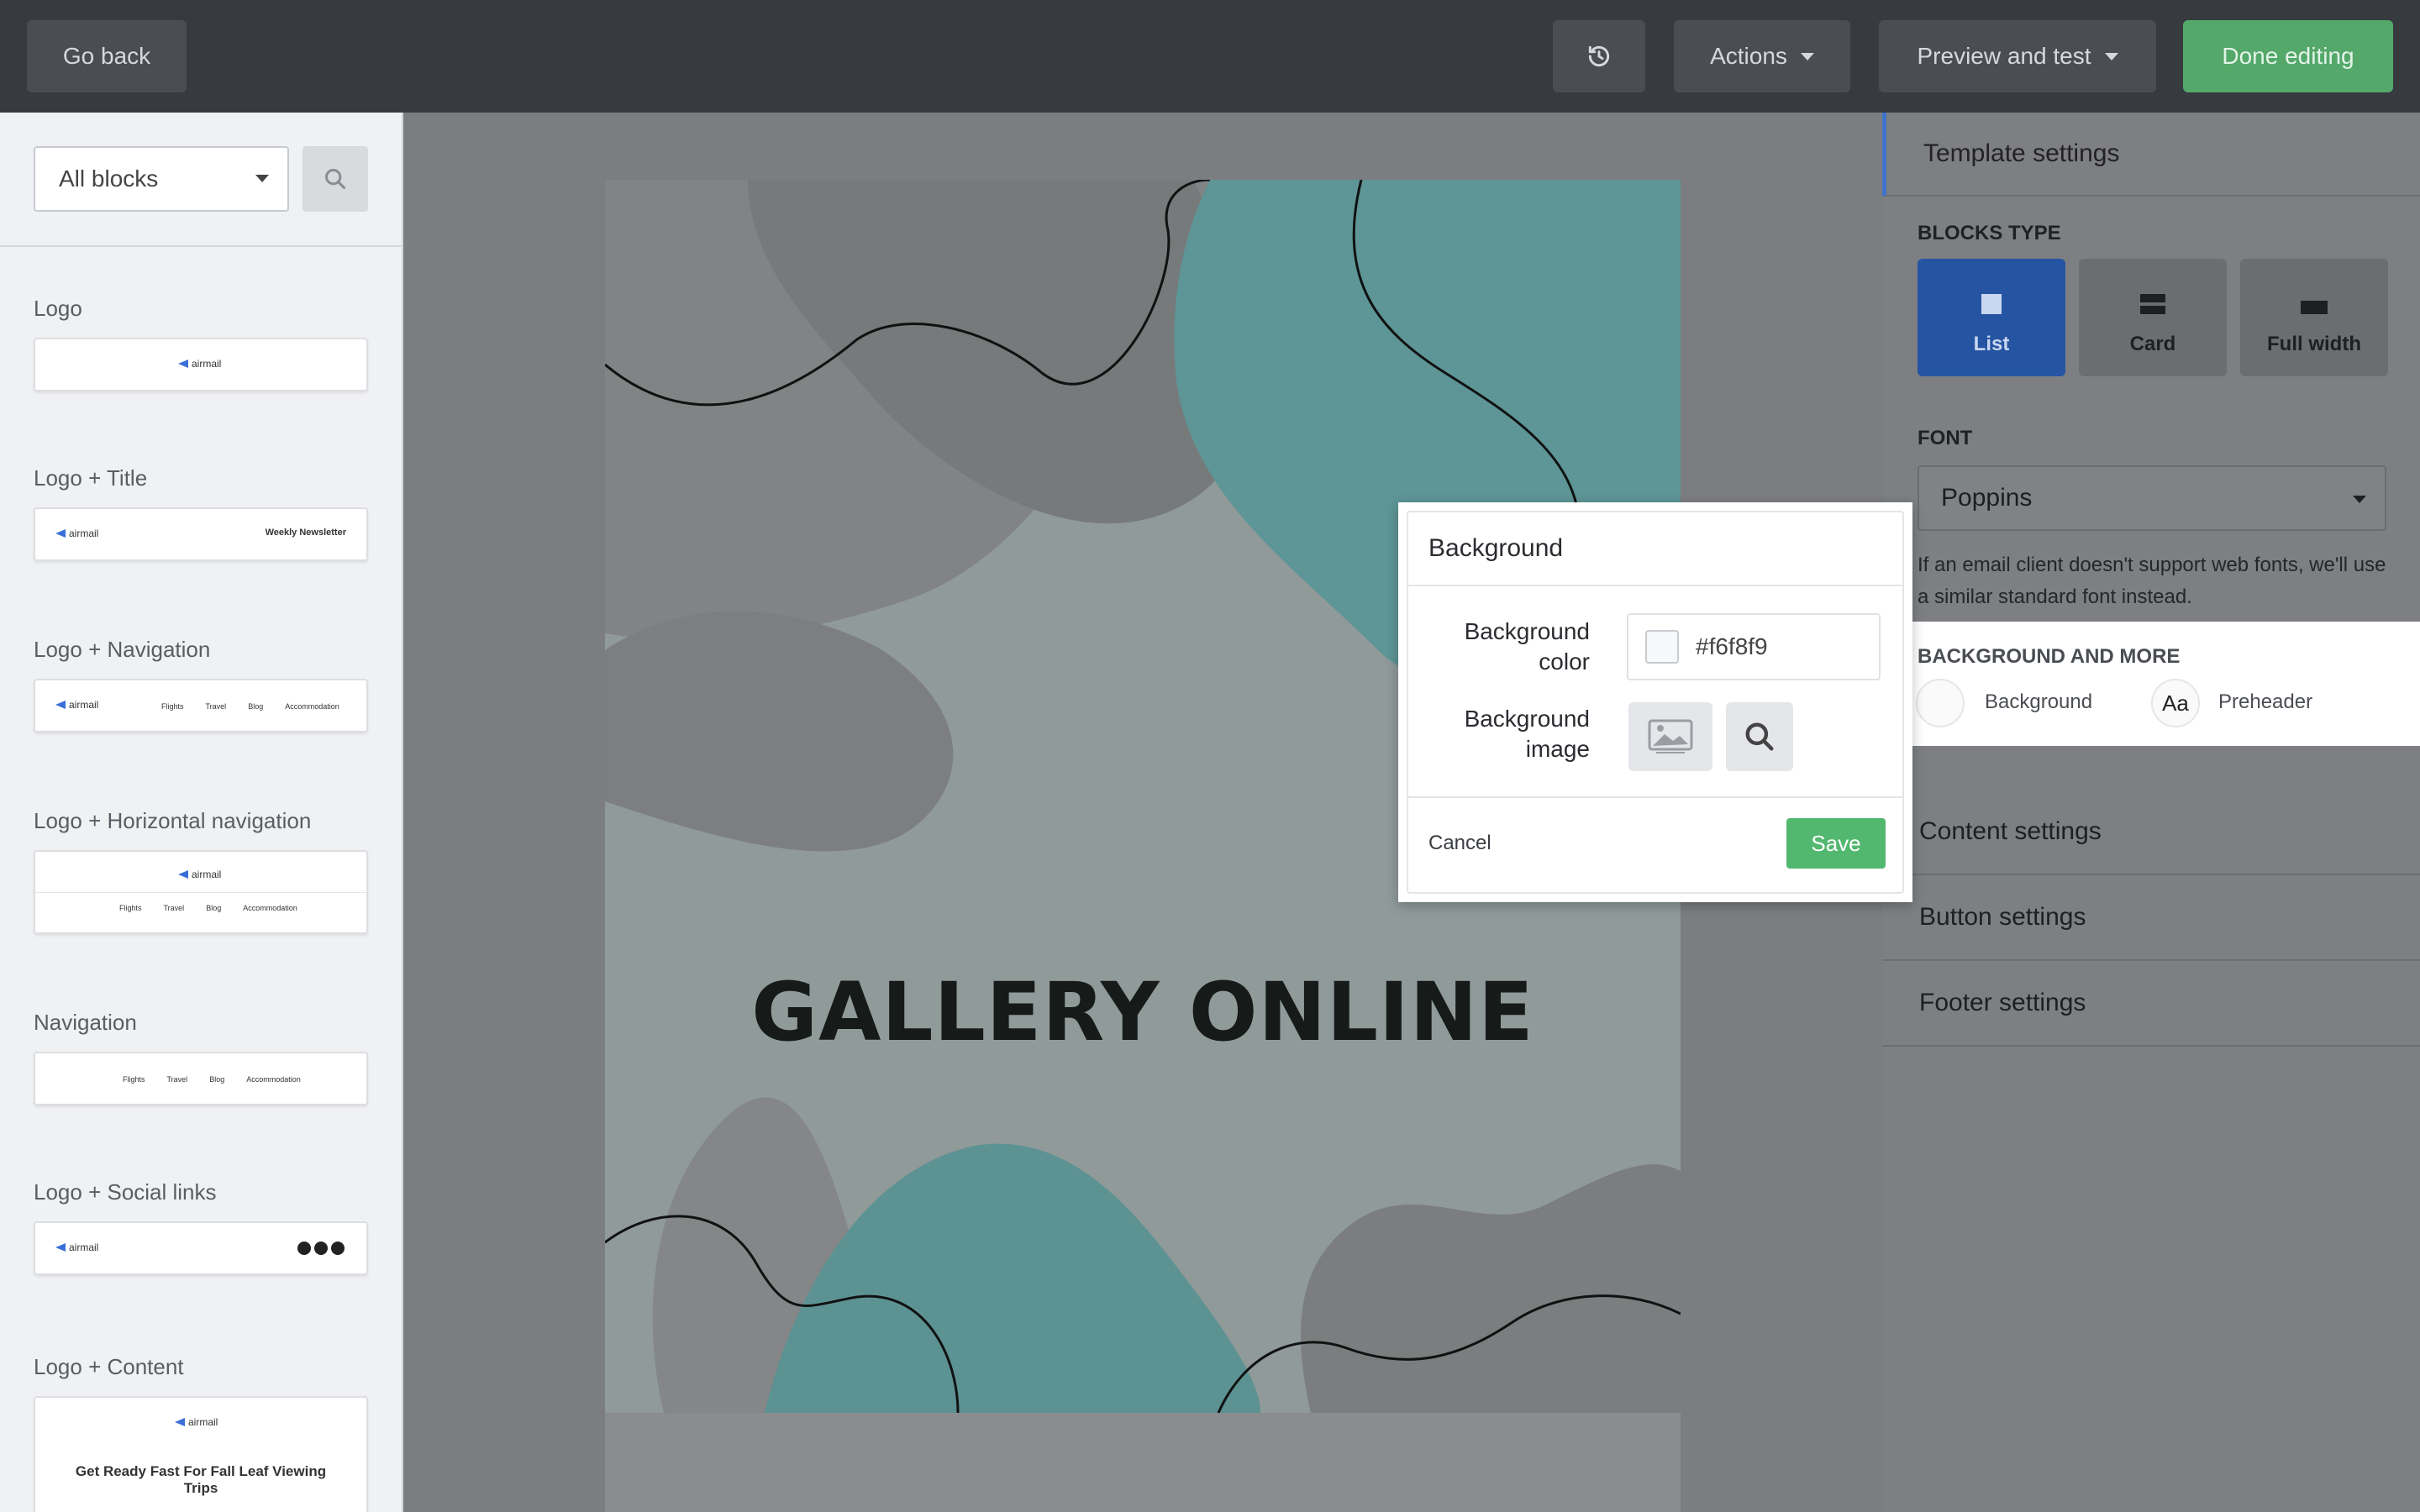 The width and height of the screenshot is (2420, 1512). What do you see at coordinates (2152, 304) in the screenshot?
I see `card-icon` at bounding box center [2152, 304].